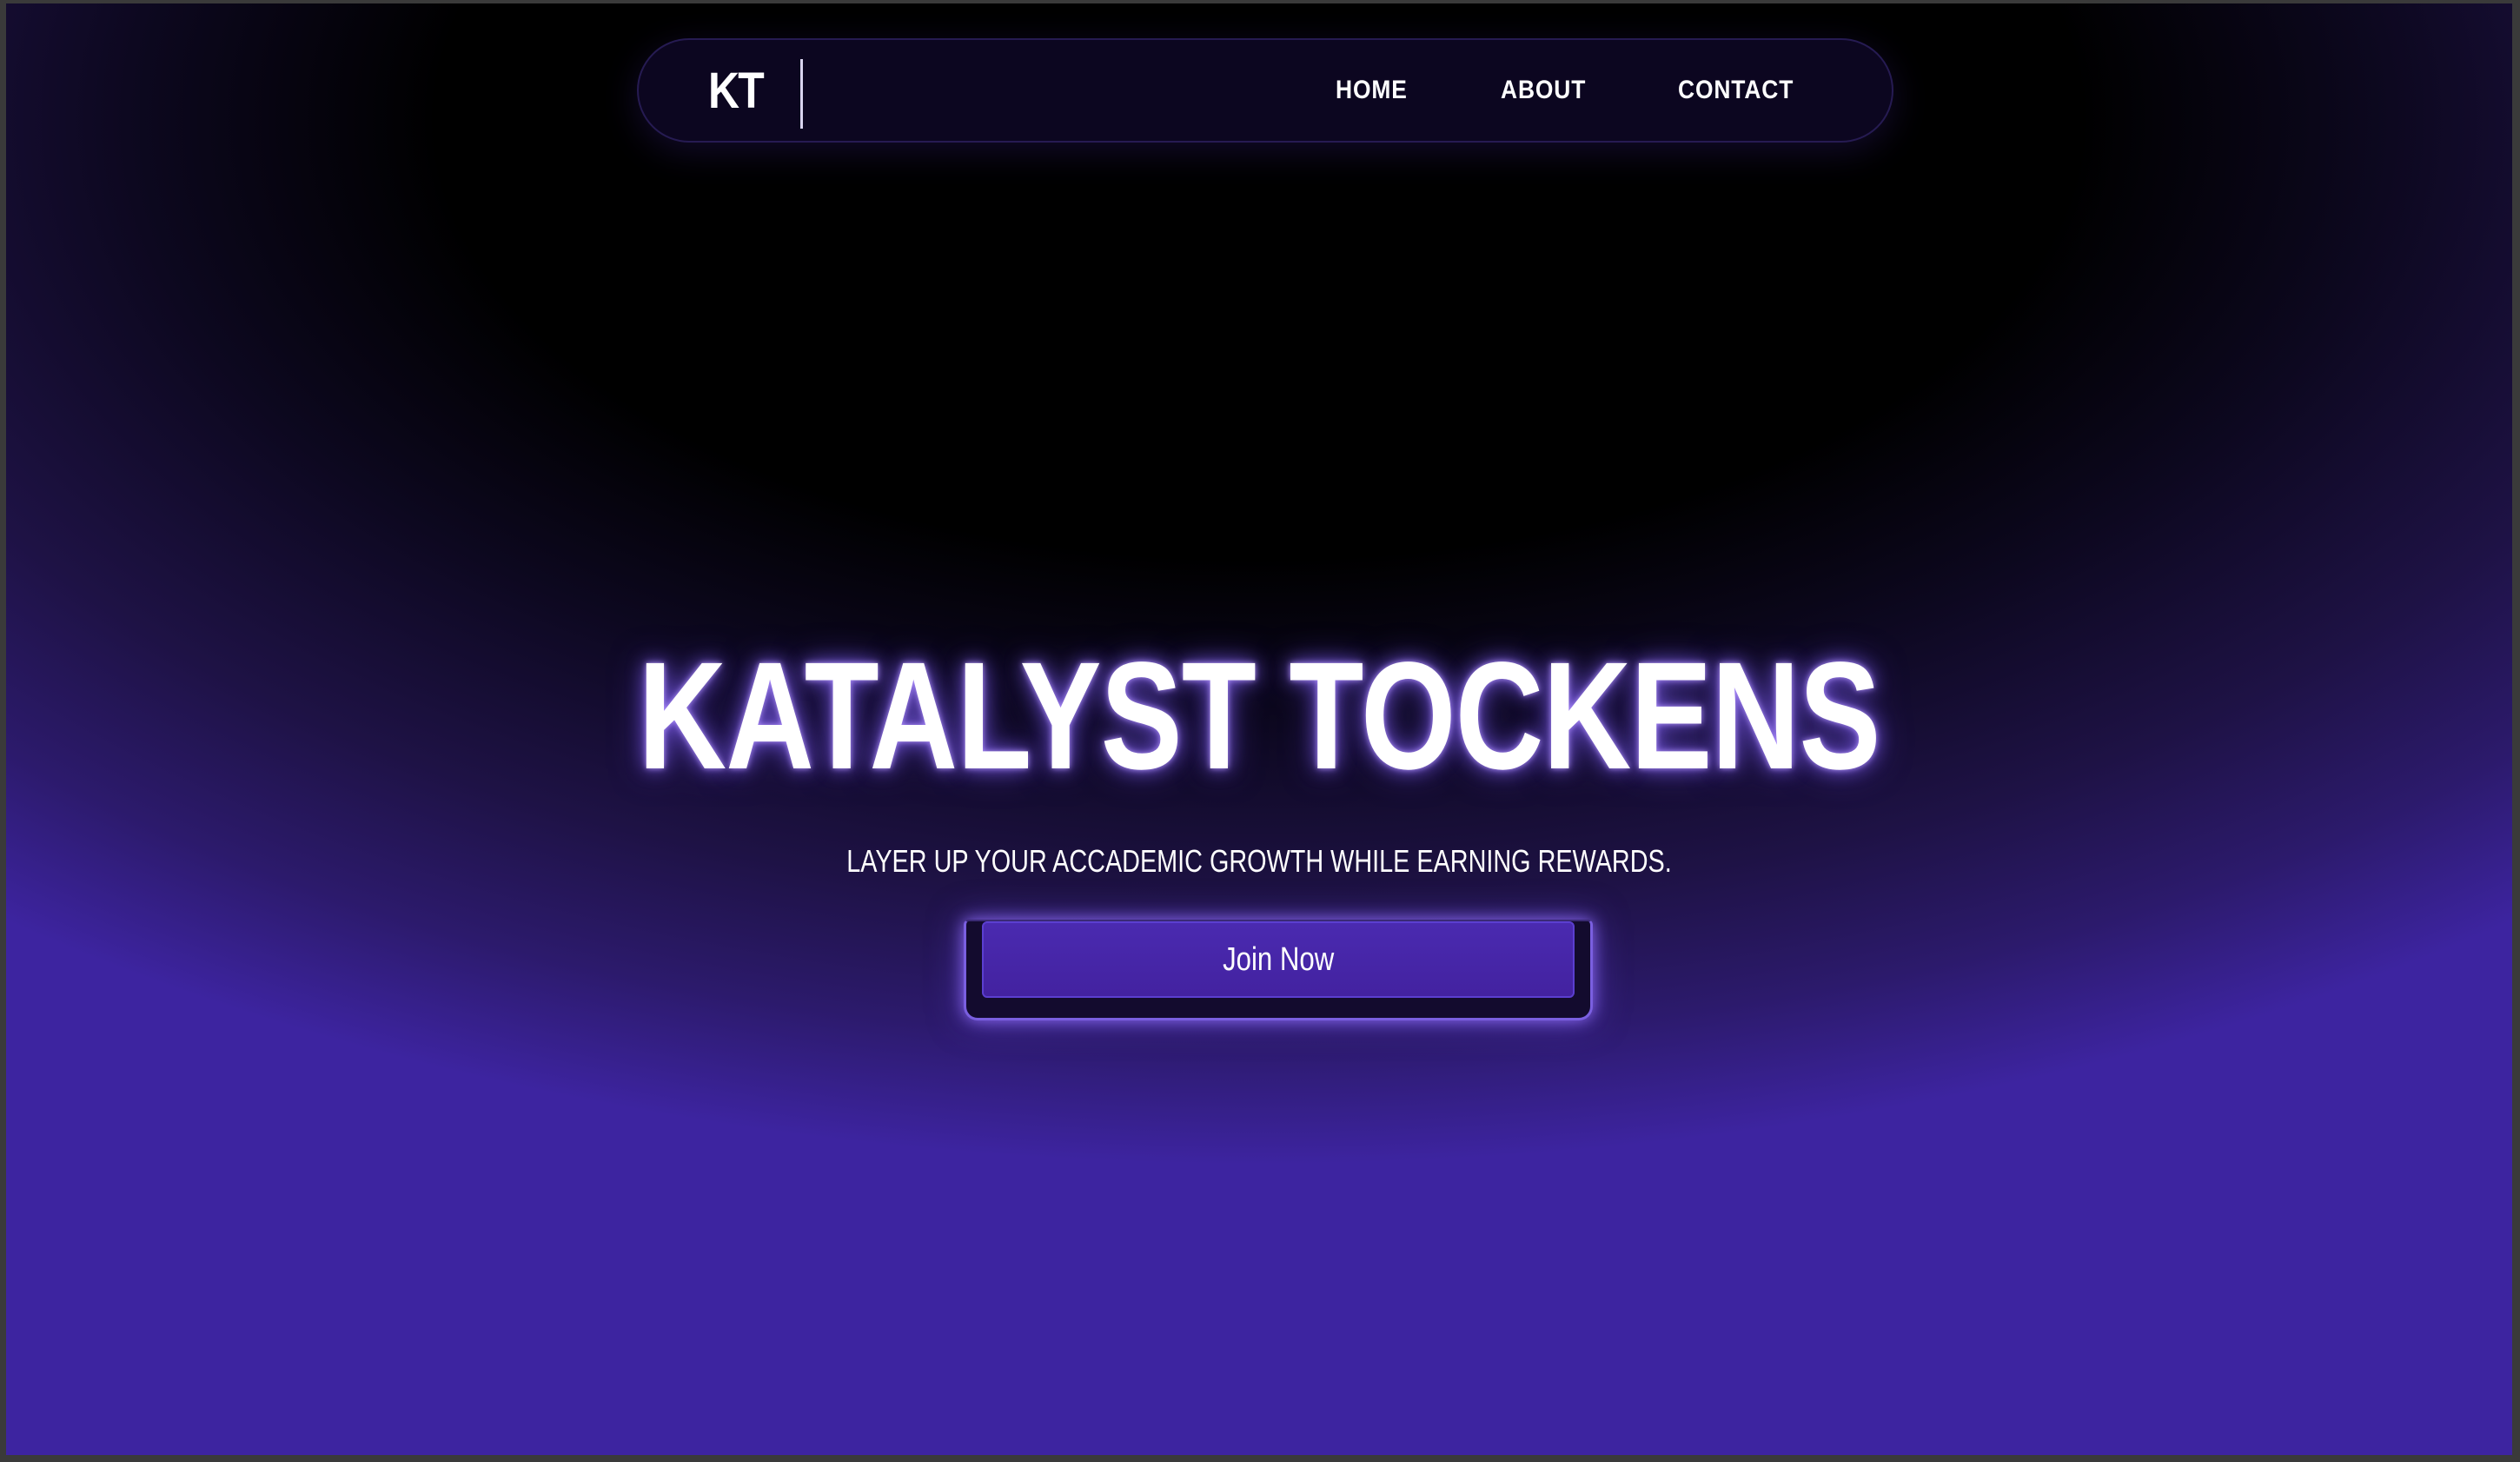 The width and height of the screenshot is (2520, 1462). Describe the element at coordinates (1736, 90) in the screenshot. I see `nav-link-contact: CONTACT` at that location.